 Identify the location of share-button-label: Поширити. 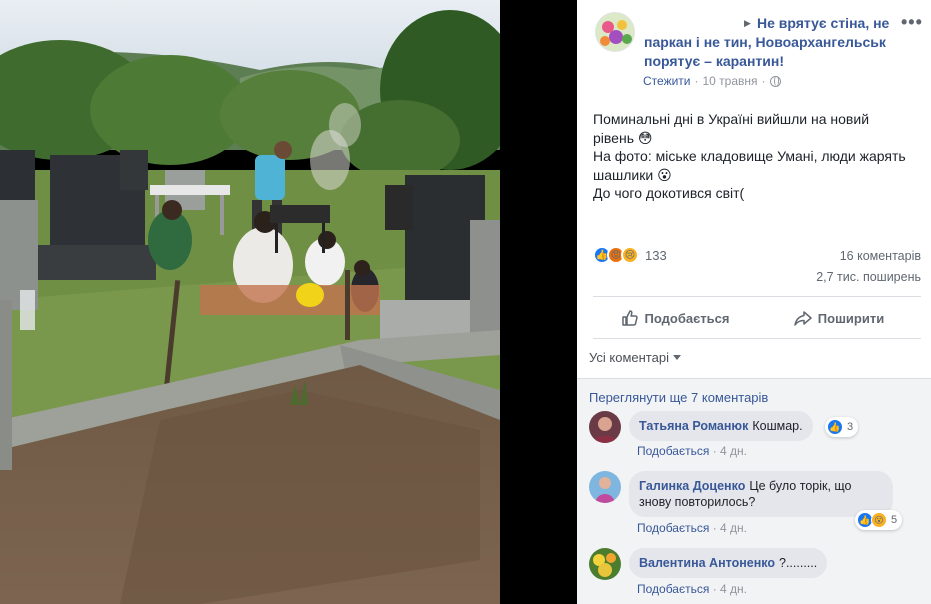
(851, 318).